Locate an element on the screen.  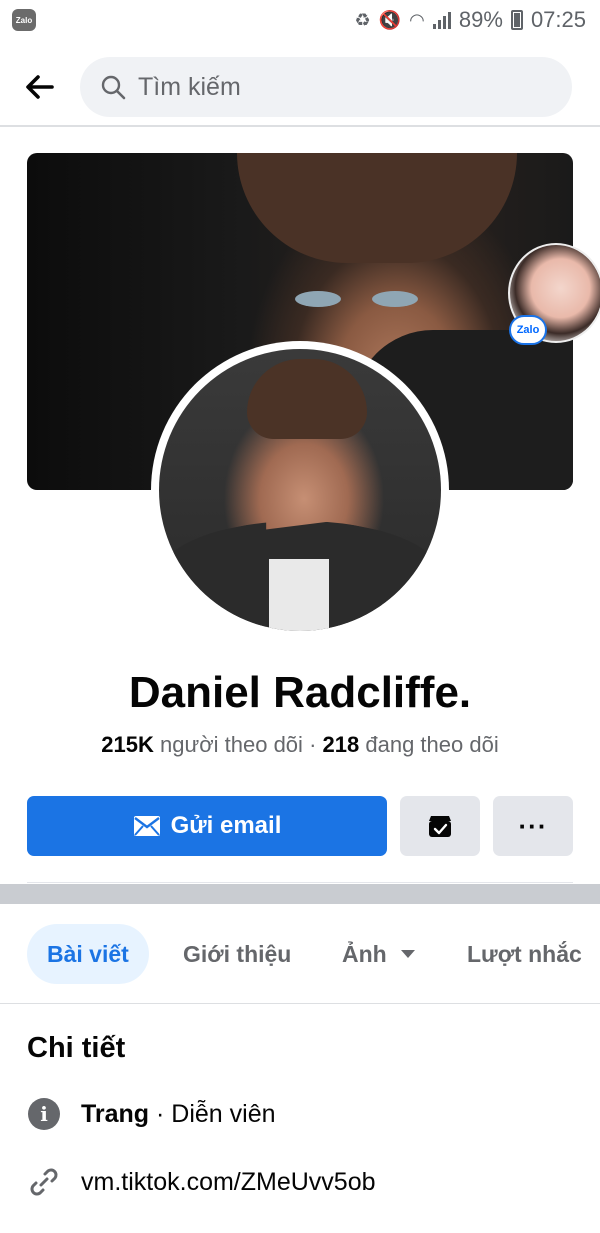
info-icon: i is located at coordinates (44, 1114).